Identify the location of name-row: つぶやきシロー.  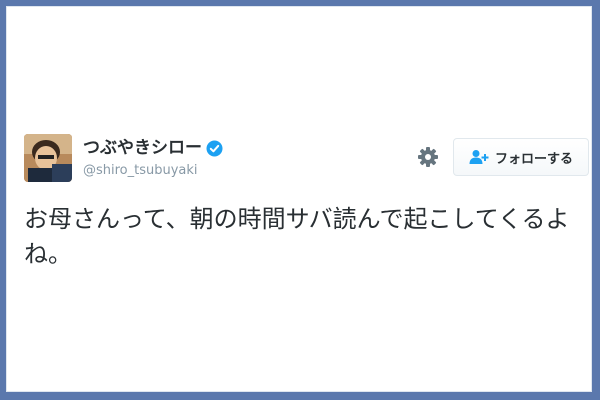
(153, 148).